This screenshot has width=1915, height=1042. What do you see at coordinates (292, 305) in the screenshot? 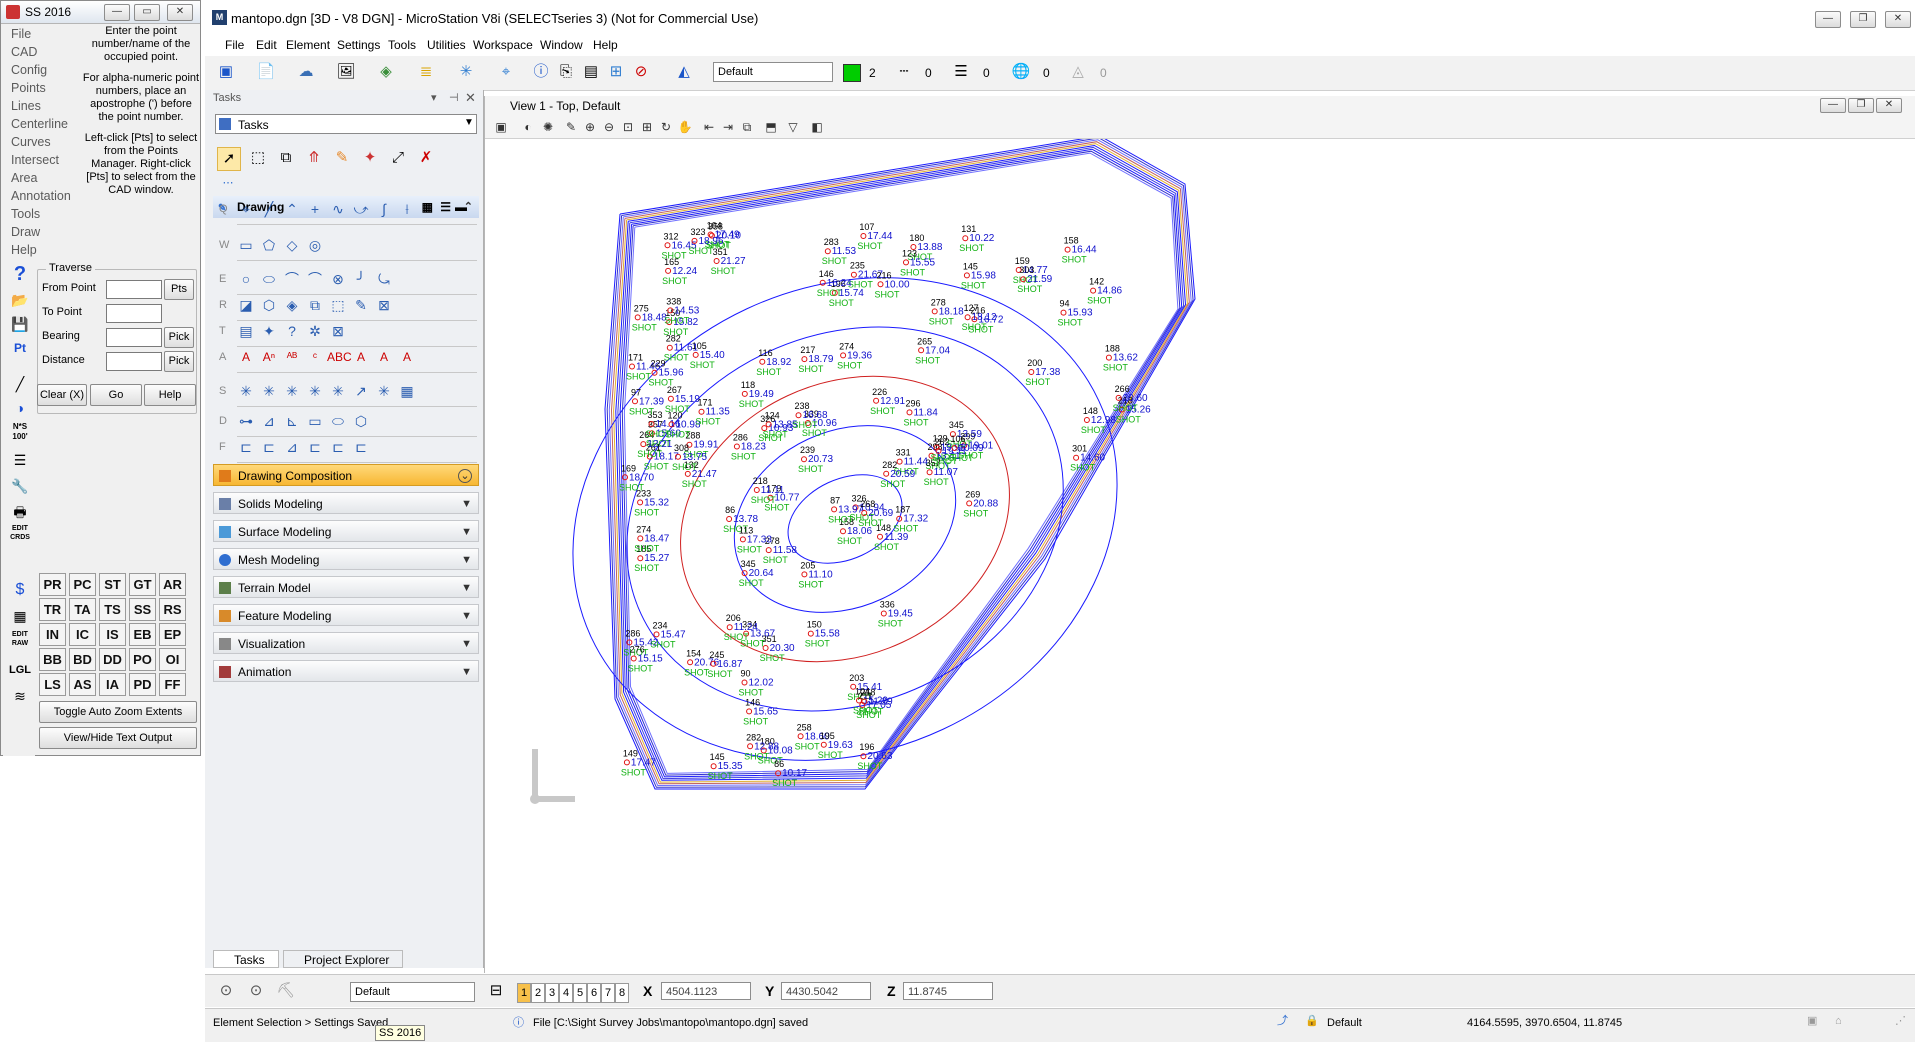
I see `drawing-tool-icon: ◈` at bounding box center [292, 305].